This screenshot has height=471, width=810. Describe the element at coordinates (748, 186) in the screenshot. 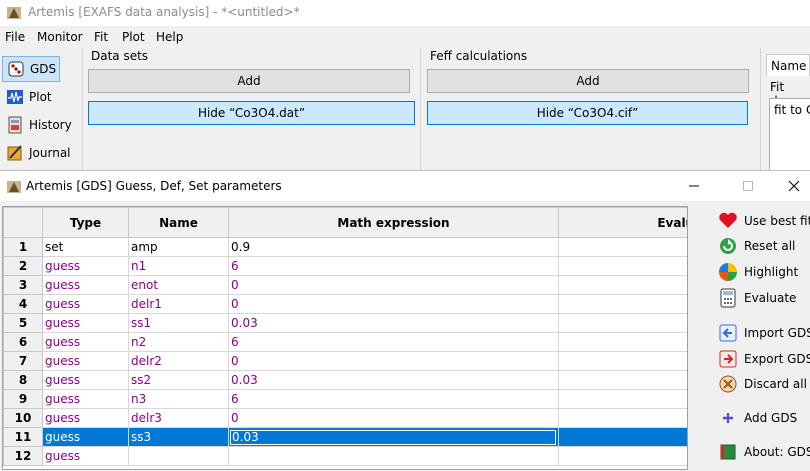

I see `maximize-button` at that location.